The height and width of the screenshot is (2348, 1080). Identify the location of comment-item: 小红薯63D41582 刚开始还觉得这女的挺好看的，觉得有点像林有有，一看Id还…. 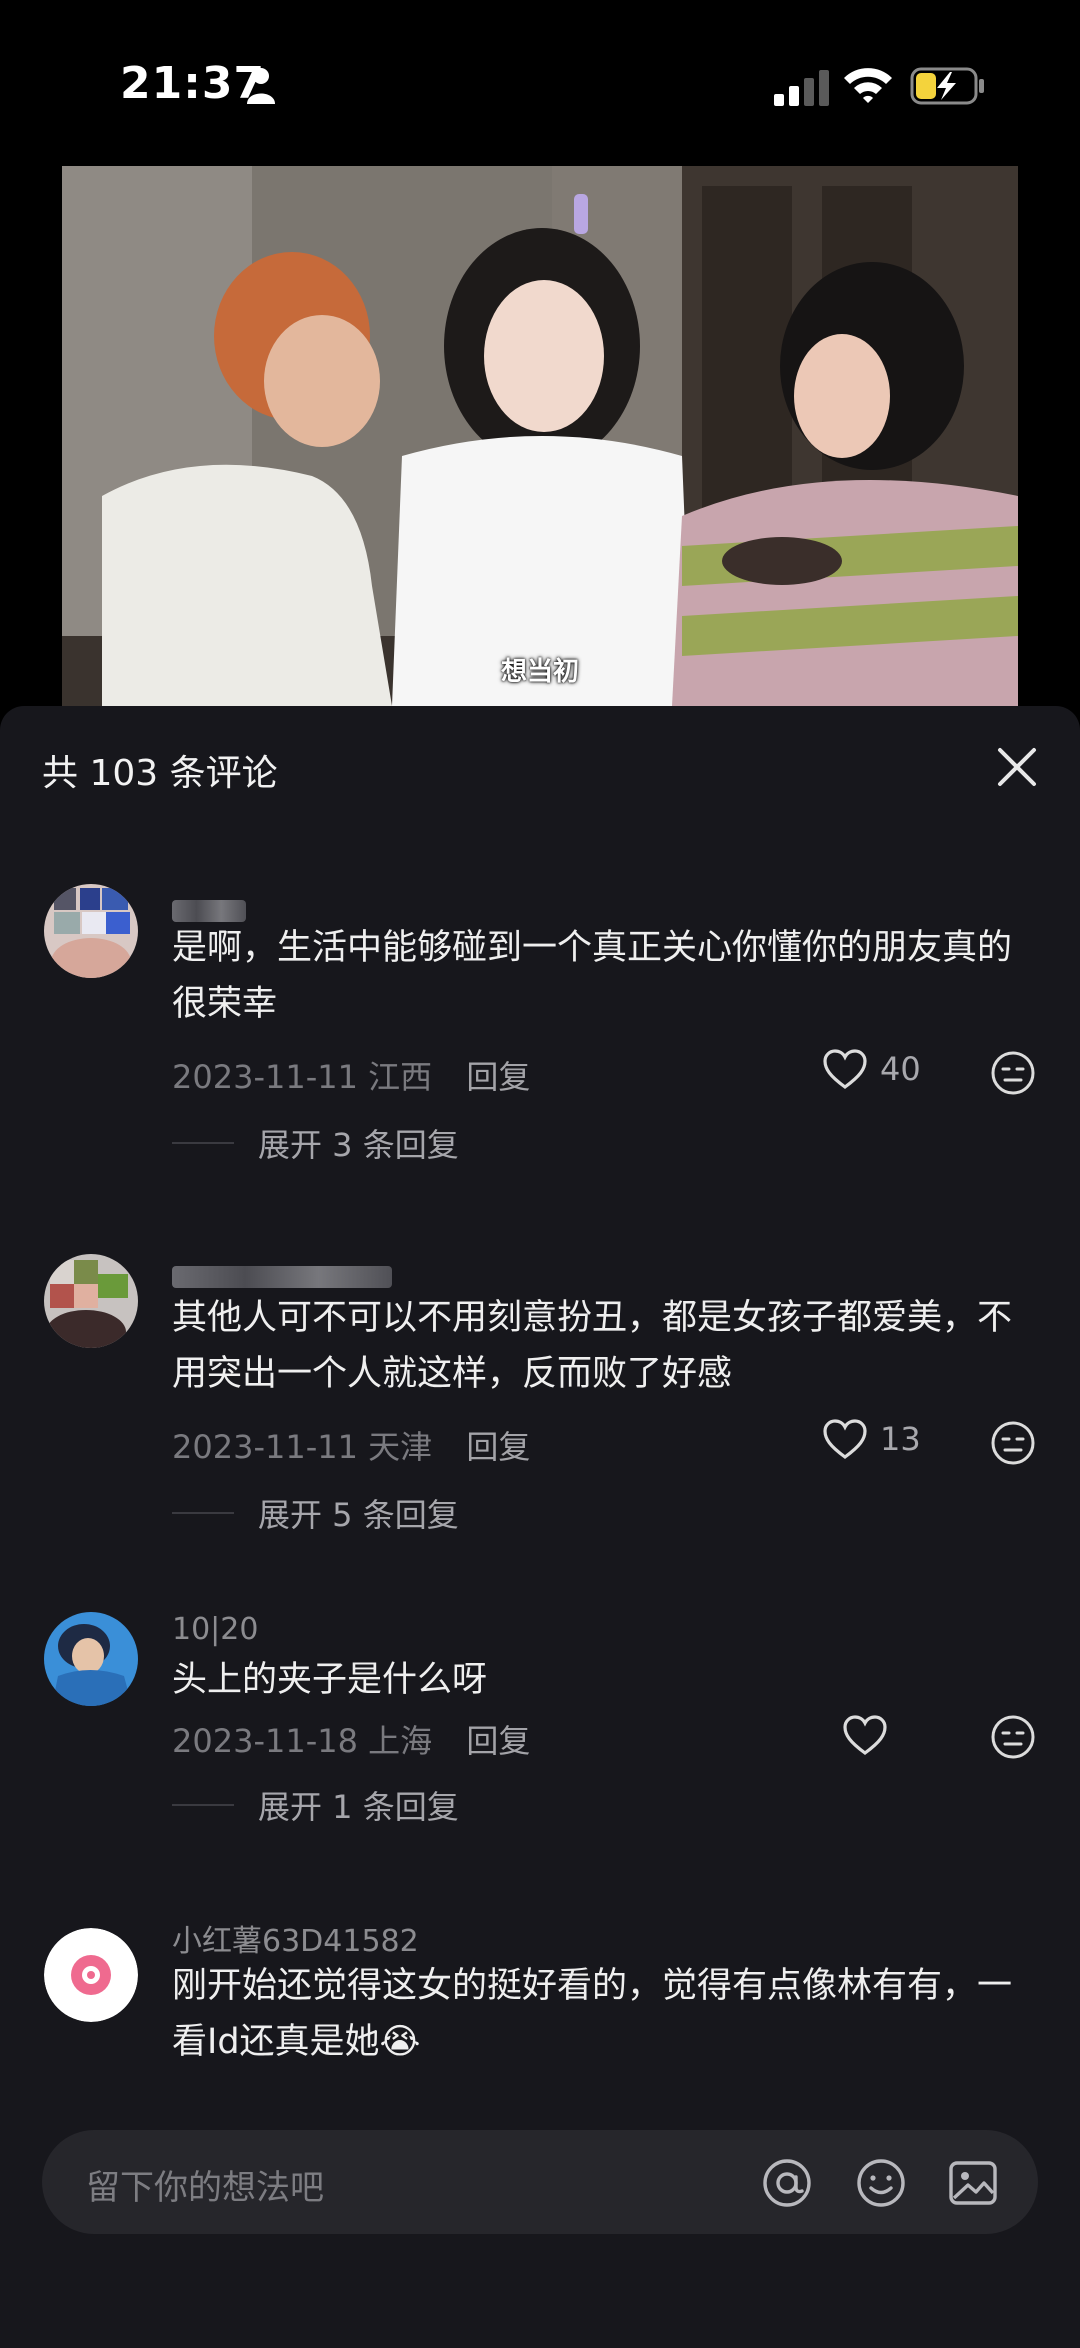
(540, 2026).